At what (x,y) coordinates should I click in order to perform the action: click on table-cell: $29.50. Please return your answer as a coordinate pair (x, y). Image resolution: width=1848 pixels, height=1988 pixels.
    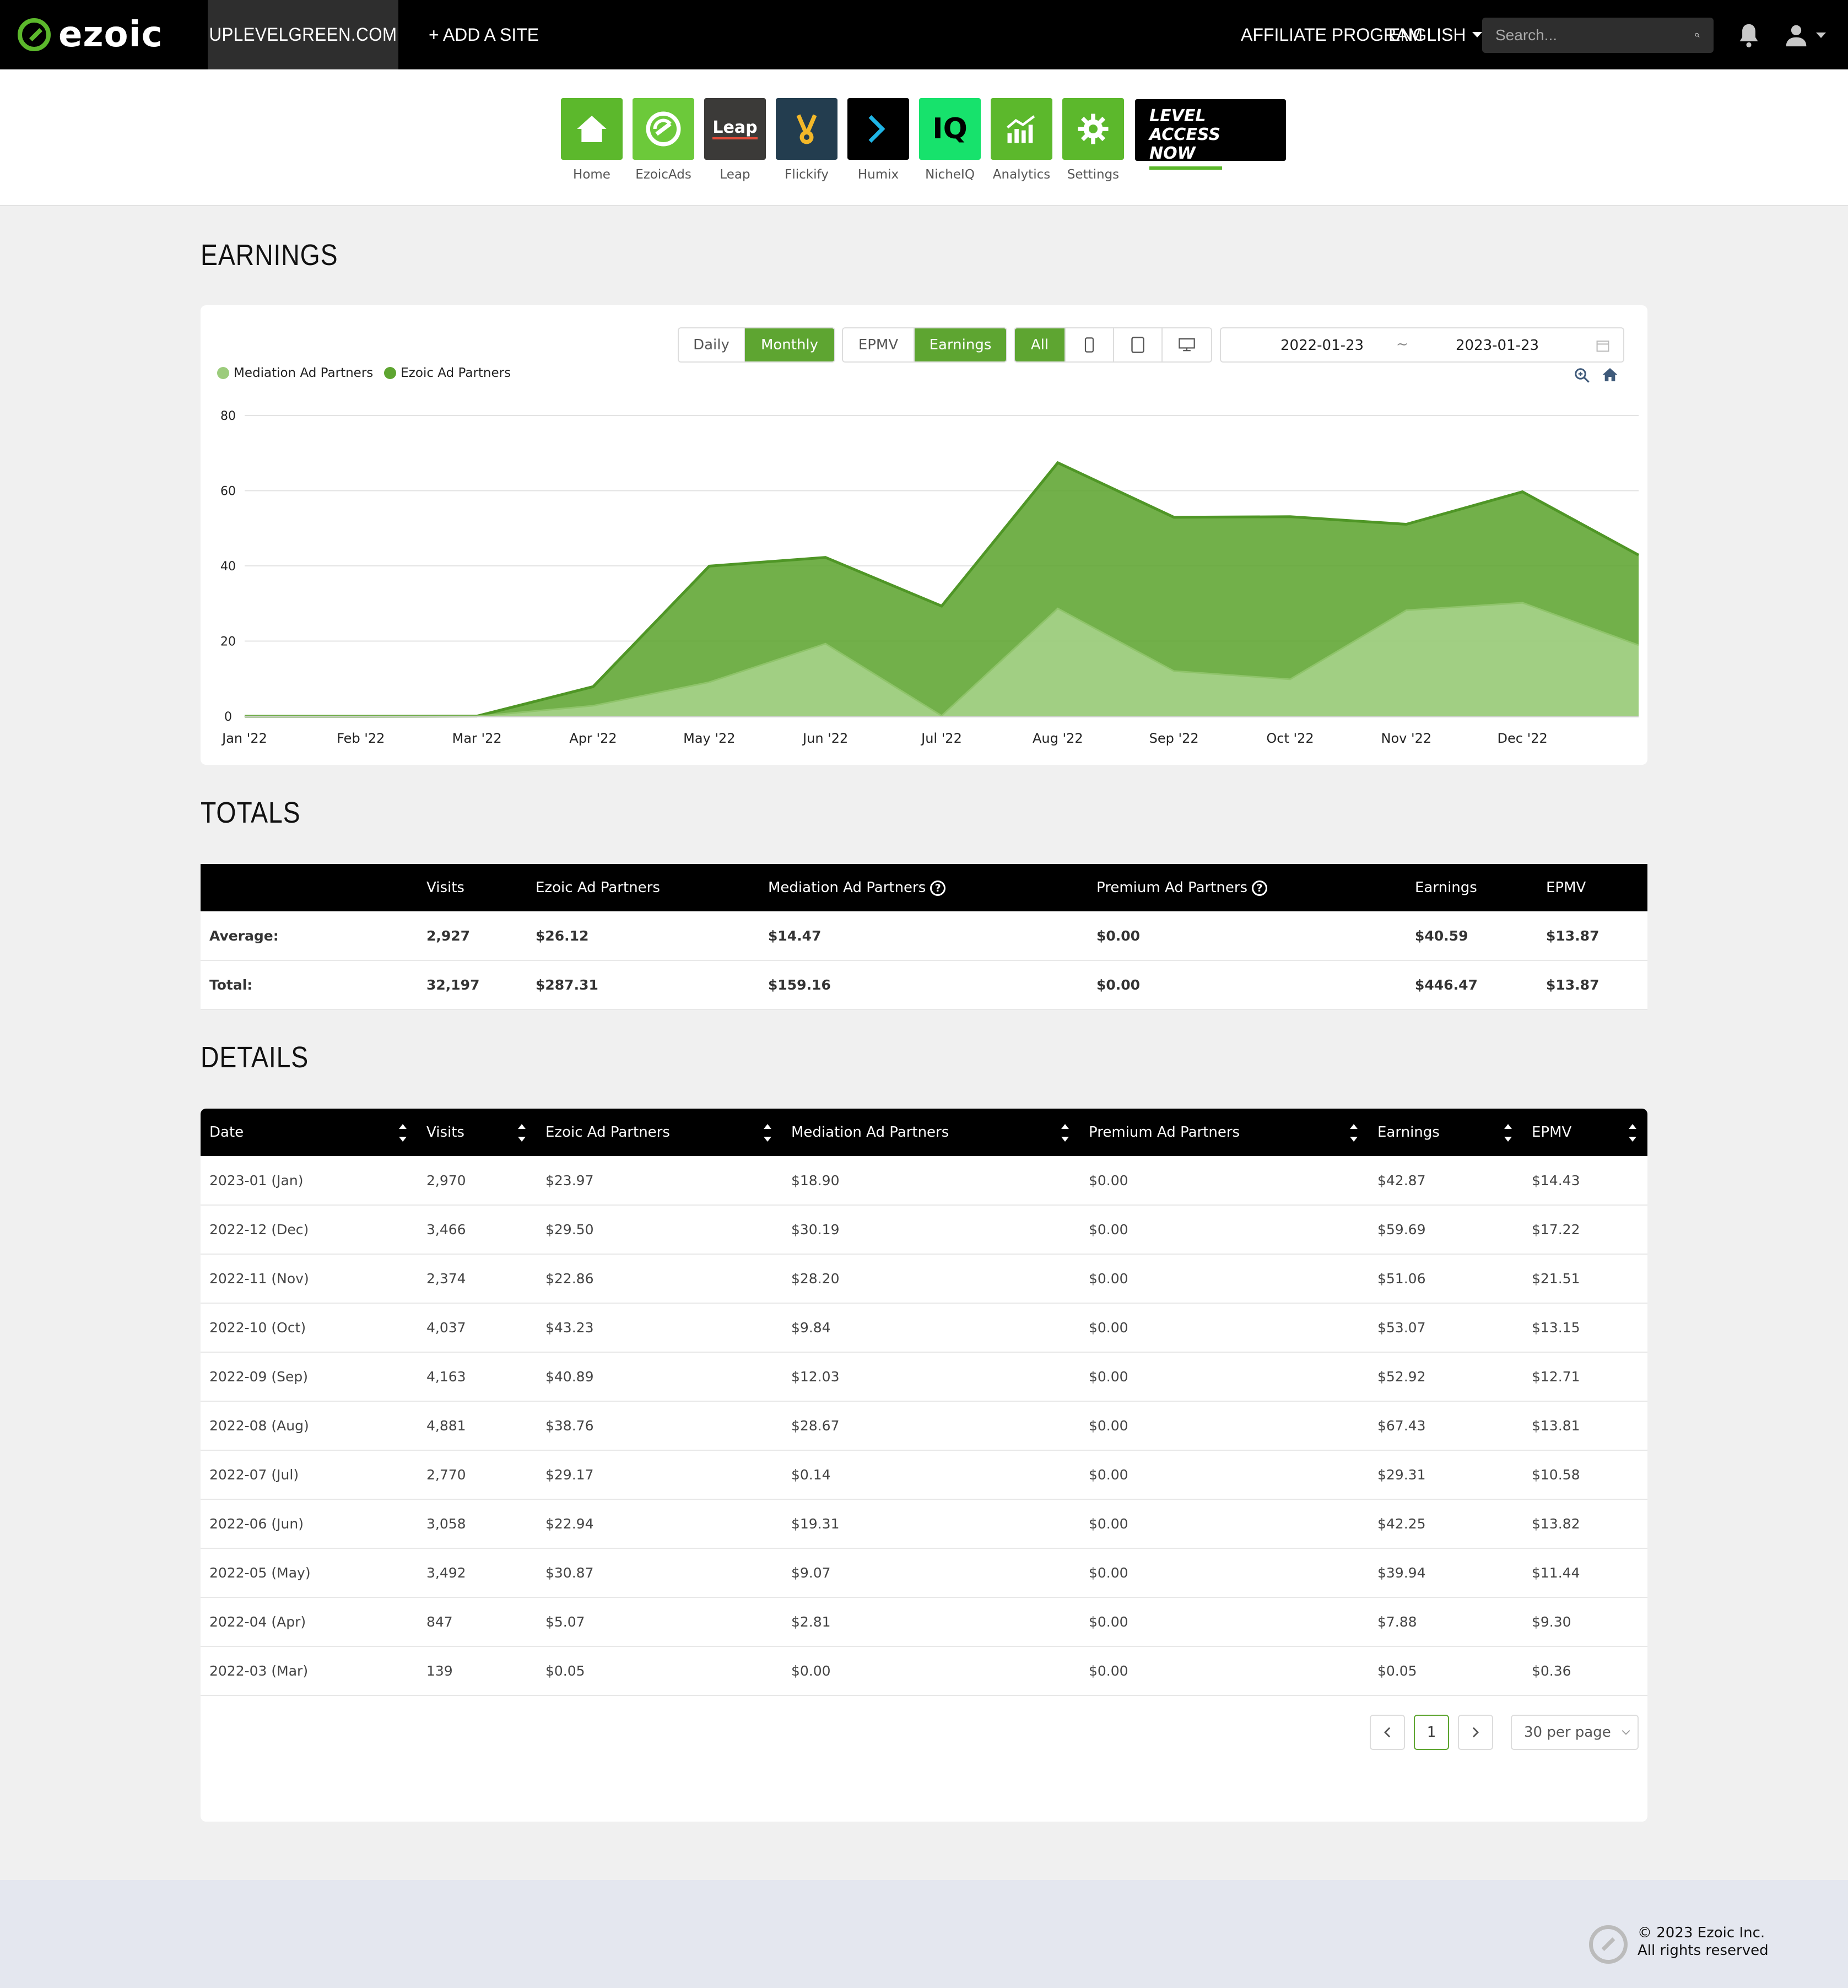
    Looking at the image, I should click on (659, 1230).